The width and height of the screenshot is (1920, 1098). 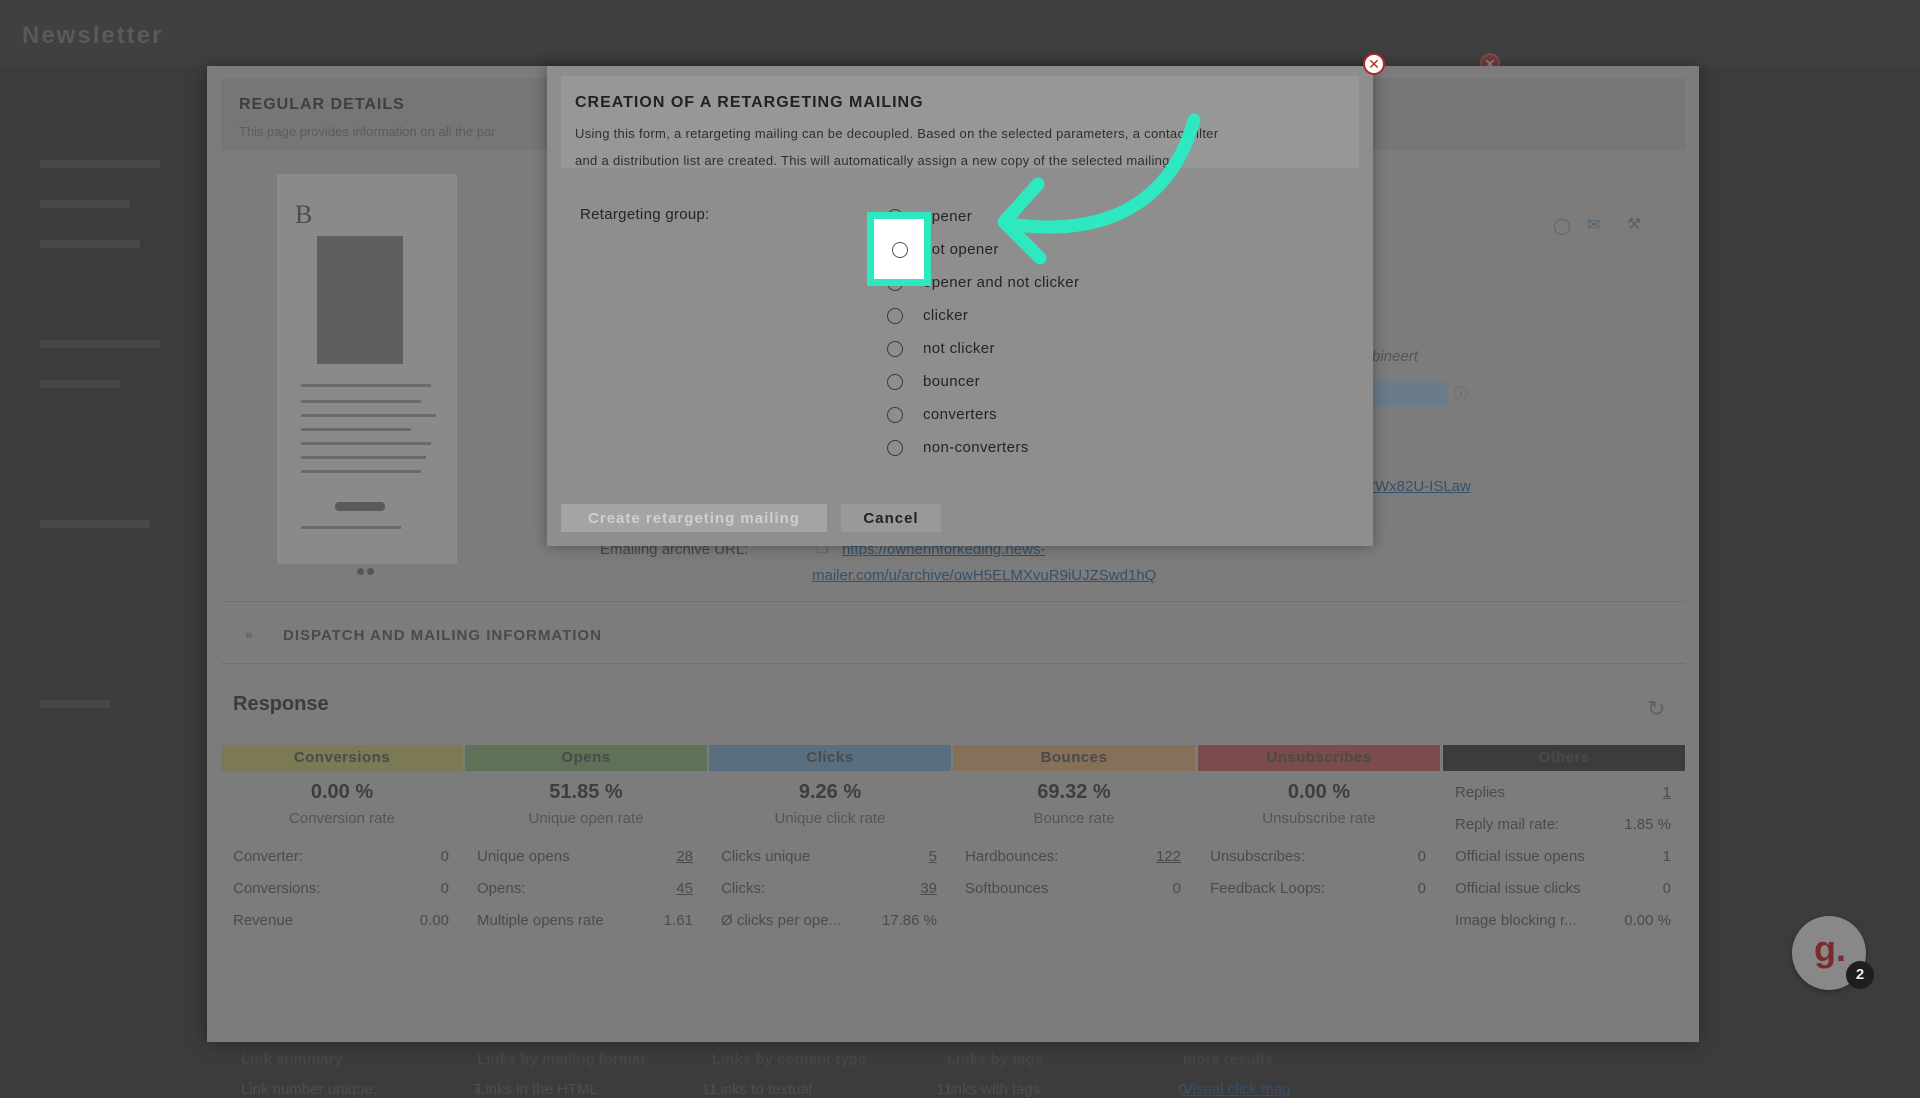 What do you see at coordinates (586, 818) in the screenshot?
I see `stat-rate-label-opens: Unique open rate` at bounding box center [586, 818].